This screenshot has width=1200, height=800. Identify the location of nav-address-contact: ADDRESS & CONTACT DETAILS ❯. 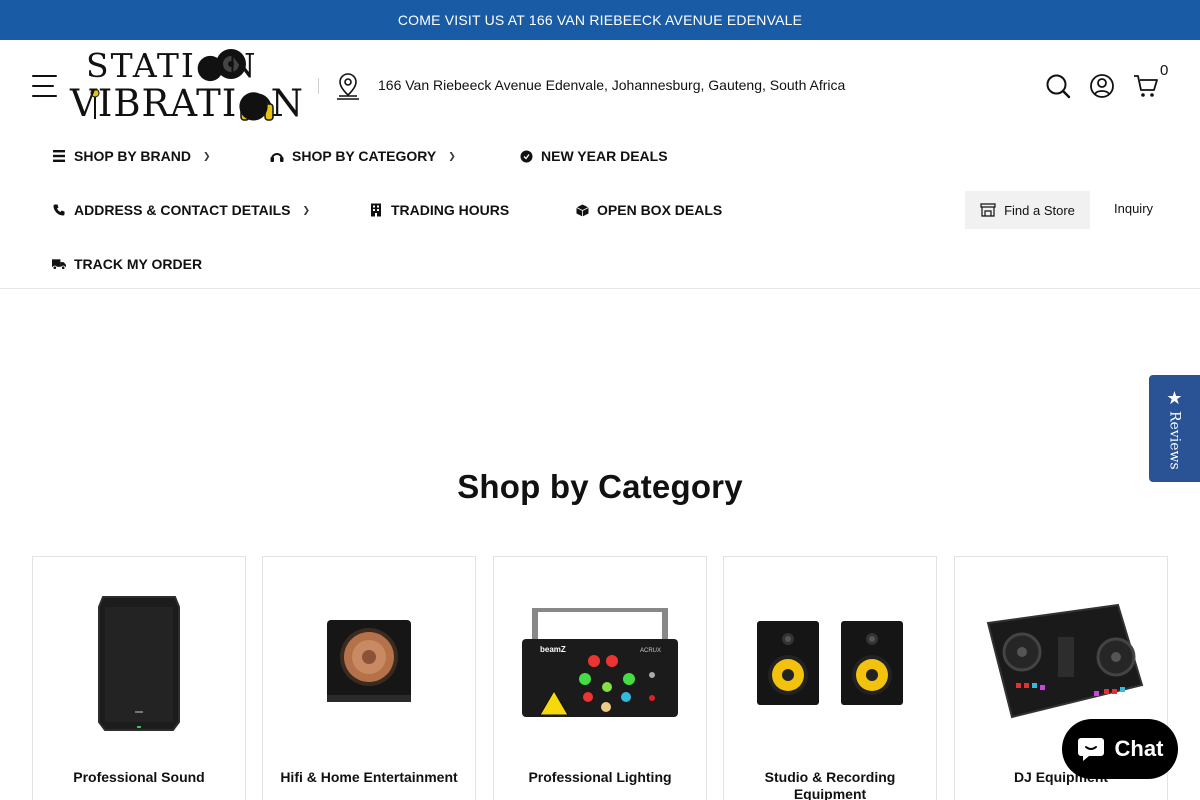
(181, 210).